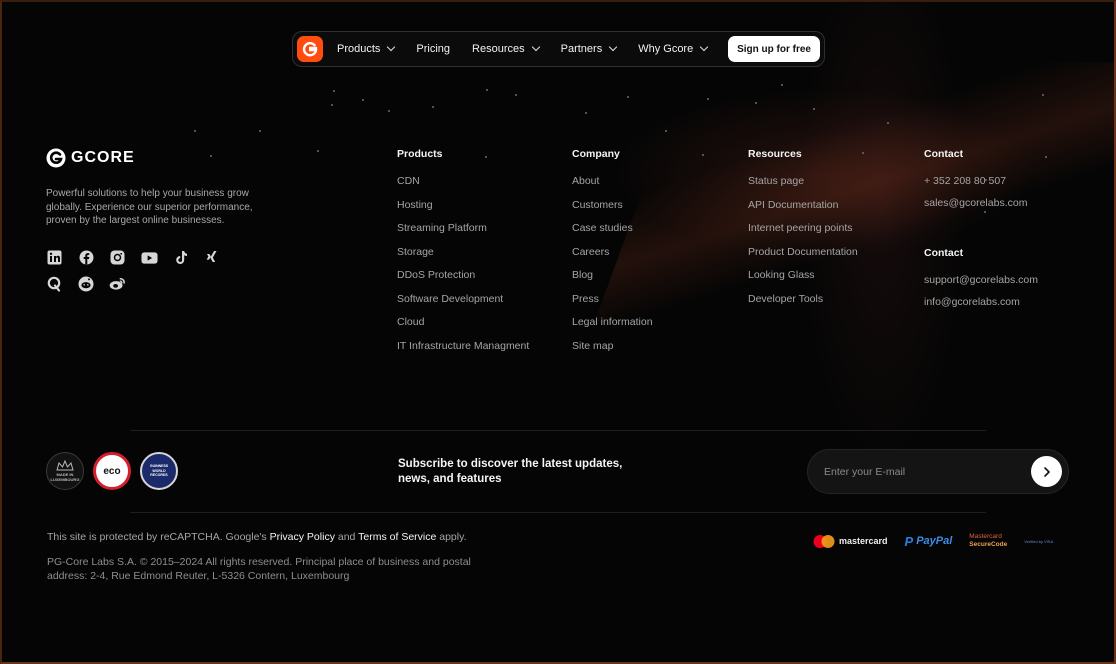  I want to click on crown-icon, so click(65, 465).